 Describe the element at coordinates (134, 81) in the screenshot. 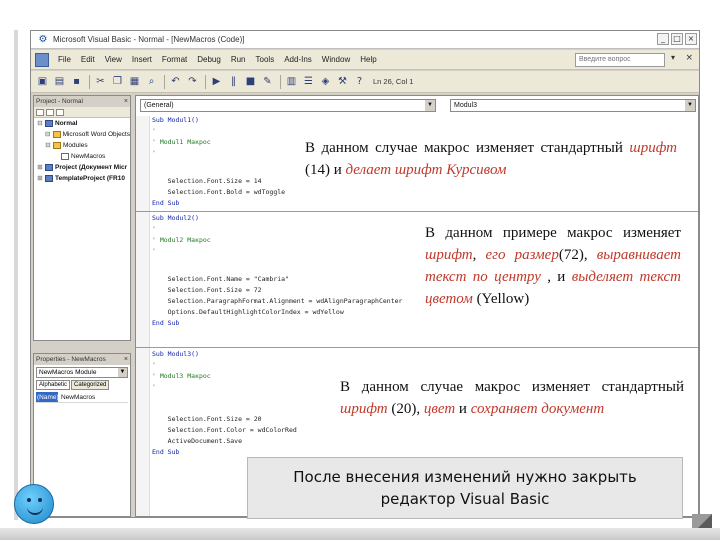

I see `paste-icon: ▦` at that location.